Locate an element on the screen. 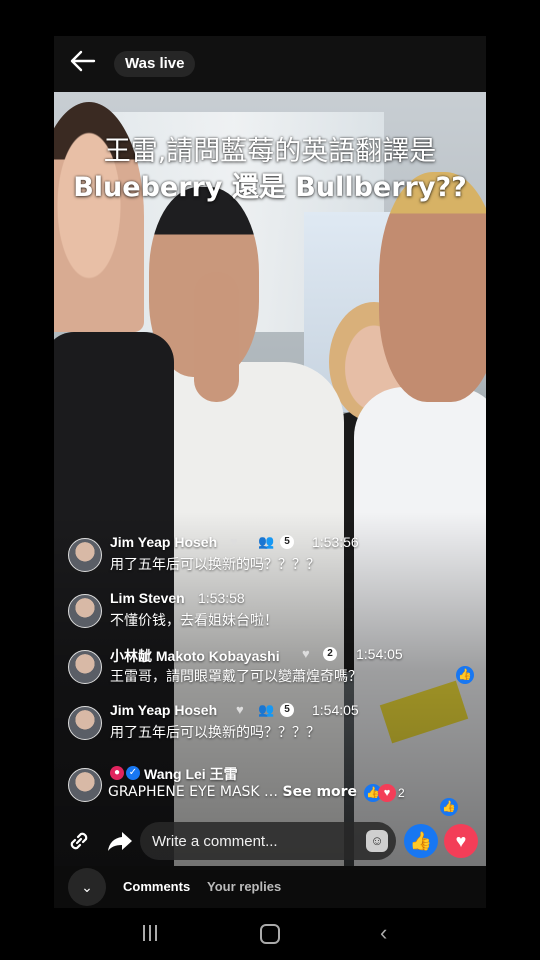  love-reaction-icon: ♥ is located at coordinates (387, 793).